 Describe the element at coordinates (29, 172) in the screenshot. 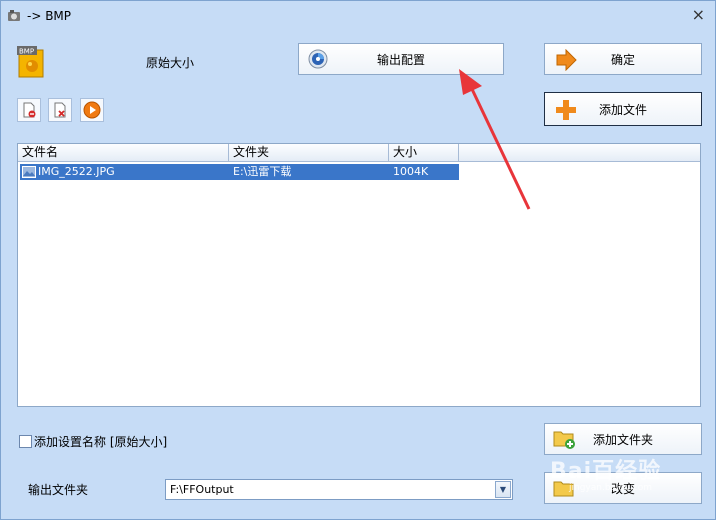

I see `image-file-icon` at that location.